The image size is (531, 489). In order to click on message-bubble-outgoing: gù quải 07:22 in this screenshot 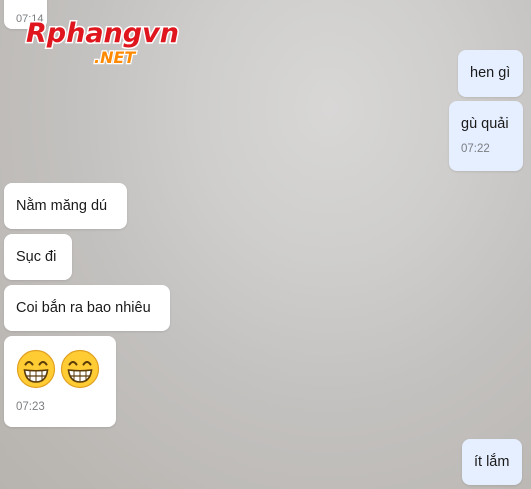, I will do `click(486, 136)`.